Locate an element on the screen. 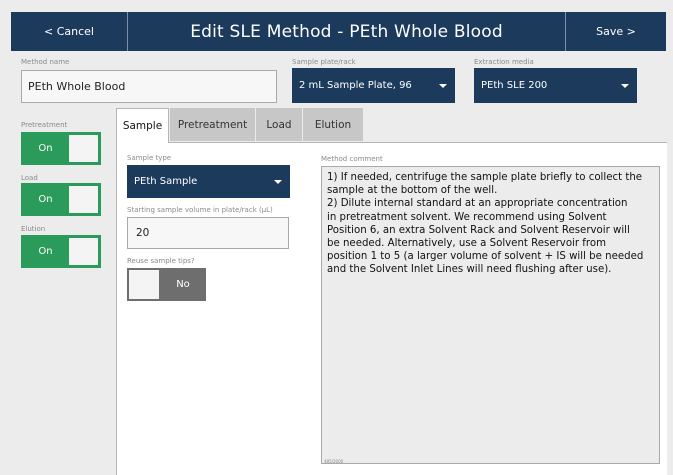  sample-type-select: PEth Sample is located at coordinates (208, 181).